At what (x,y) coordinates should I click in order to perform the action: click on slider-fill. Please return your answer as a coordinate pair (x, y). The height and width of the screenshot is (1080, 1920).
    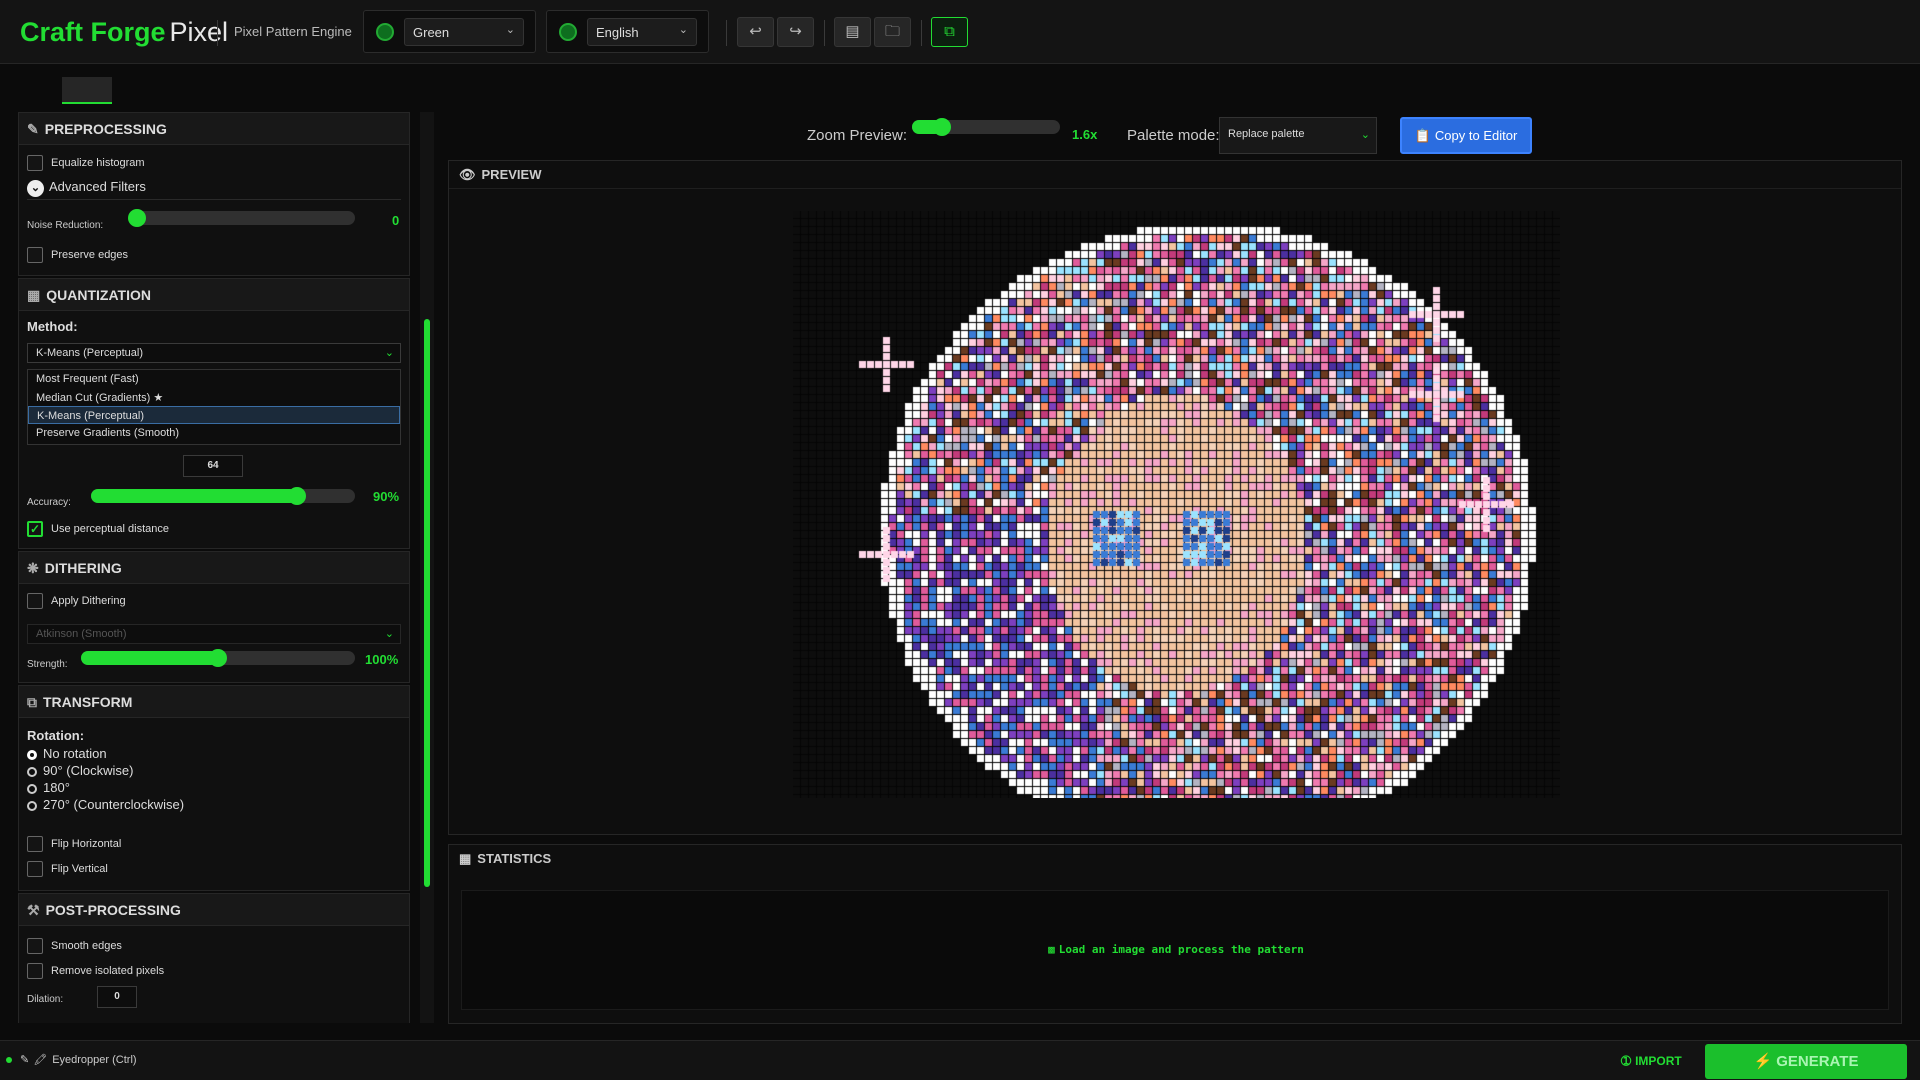
    Looking at the image, I should click on (149, 658).